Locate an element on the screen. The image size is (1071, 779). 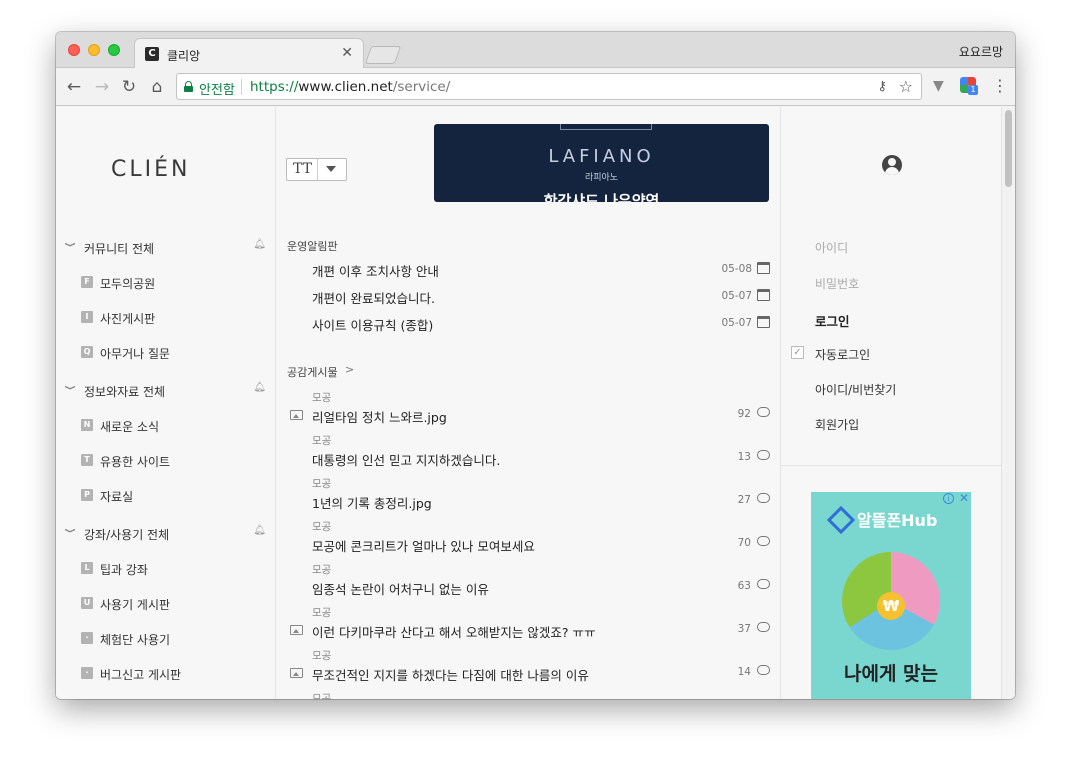
minimize-window-button is located at coordinates (94, 50).